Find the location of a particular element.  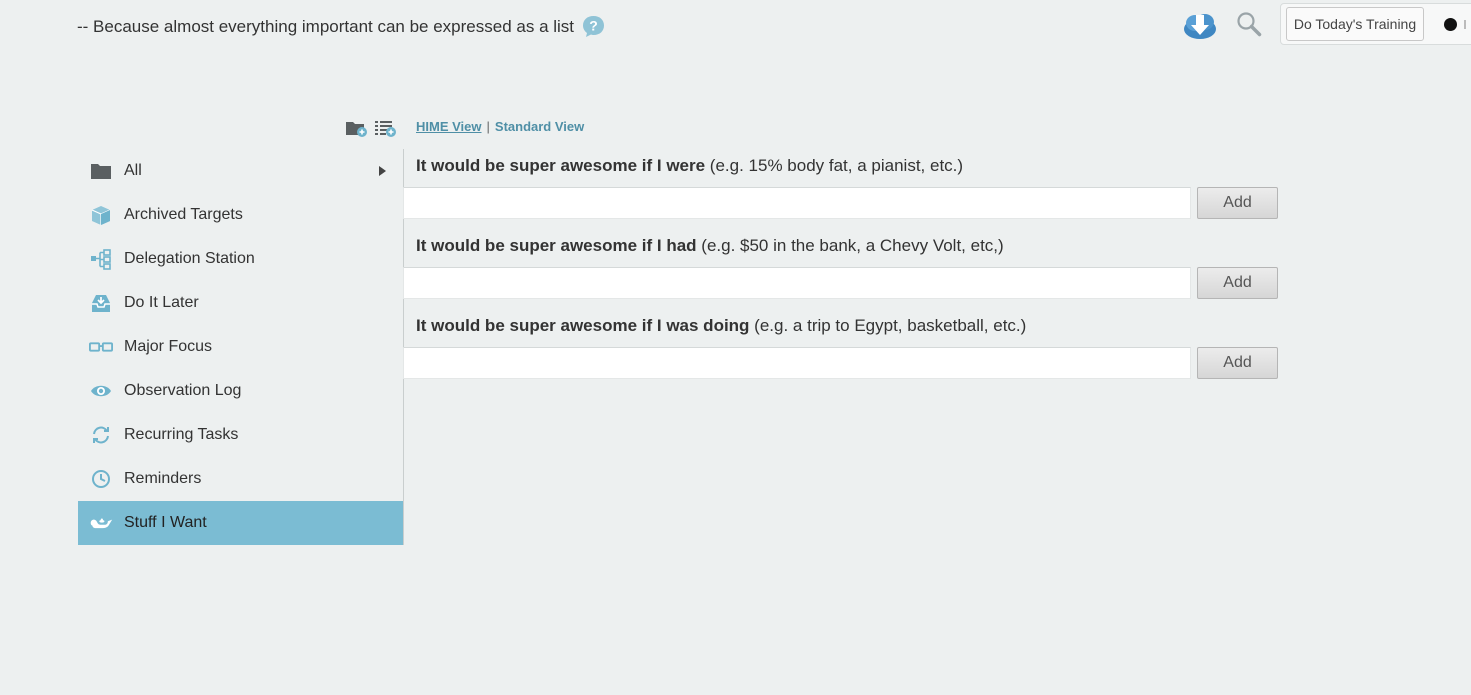

search-icon is located at coordinates (1249, 24).